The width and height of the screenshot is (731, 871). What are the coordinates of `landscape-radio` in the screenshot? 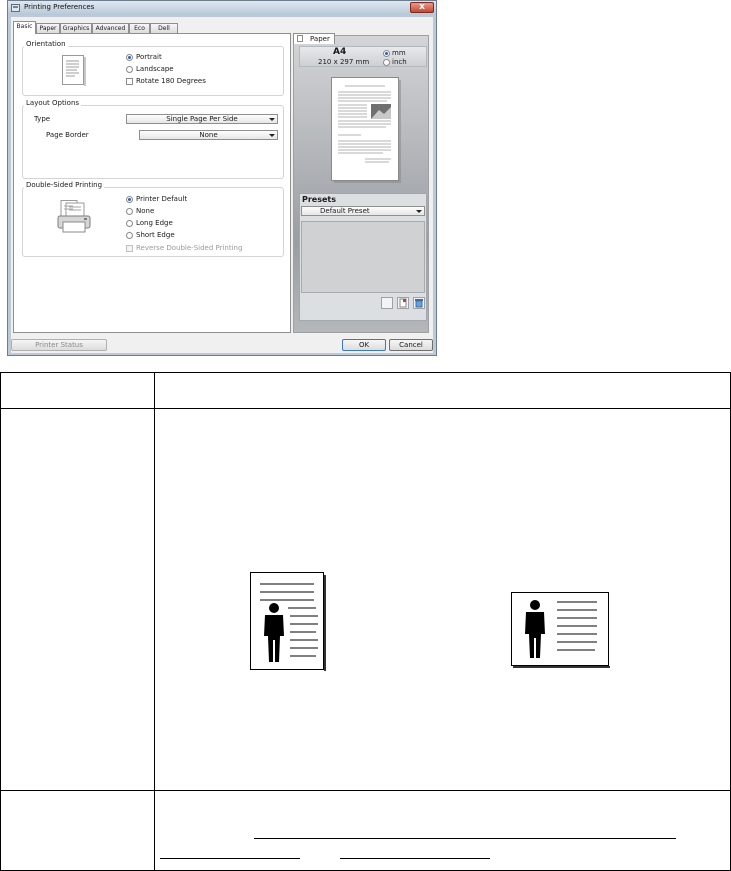 It's located at (129, 69).